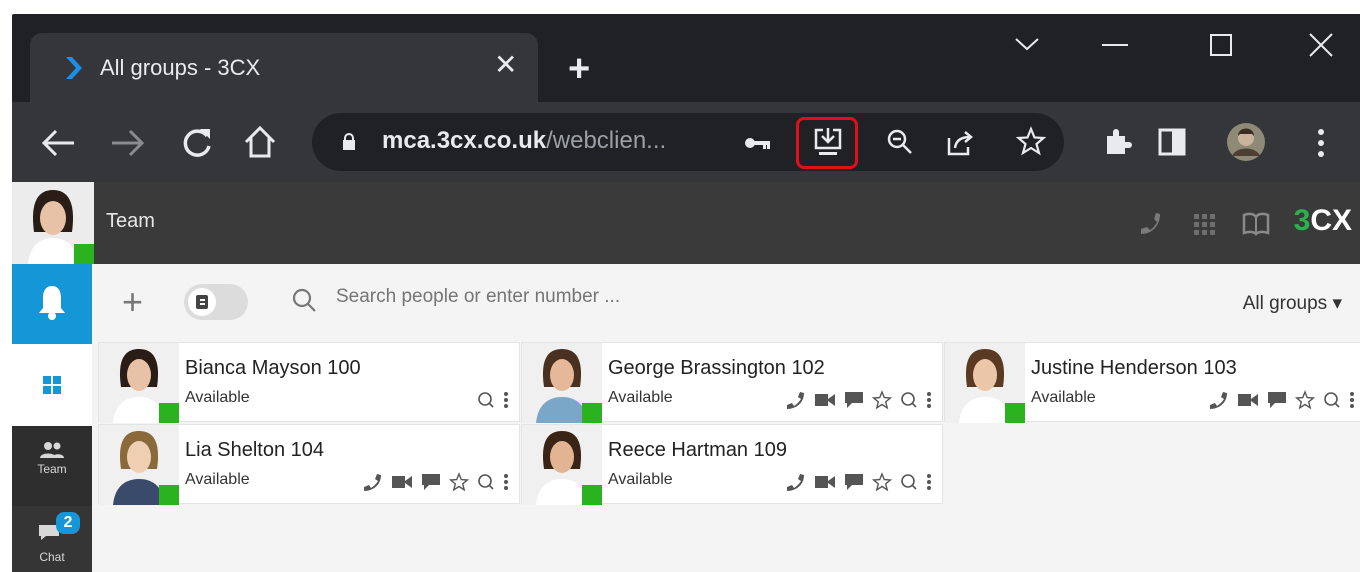 Image resolution: width=1360 pixels, height=572 pixels. What do you see at coordinates (1321, 45) in the screenshot?
I see `close-window-icon` at bounding box center [1321, 45].